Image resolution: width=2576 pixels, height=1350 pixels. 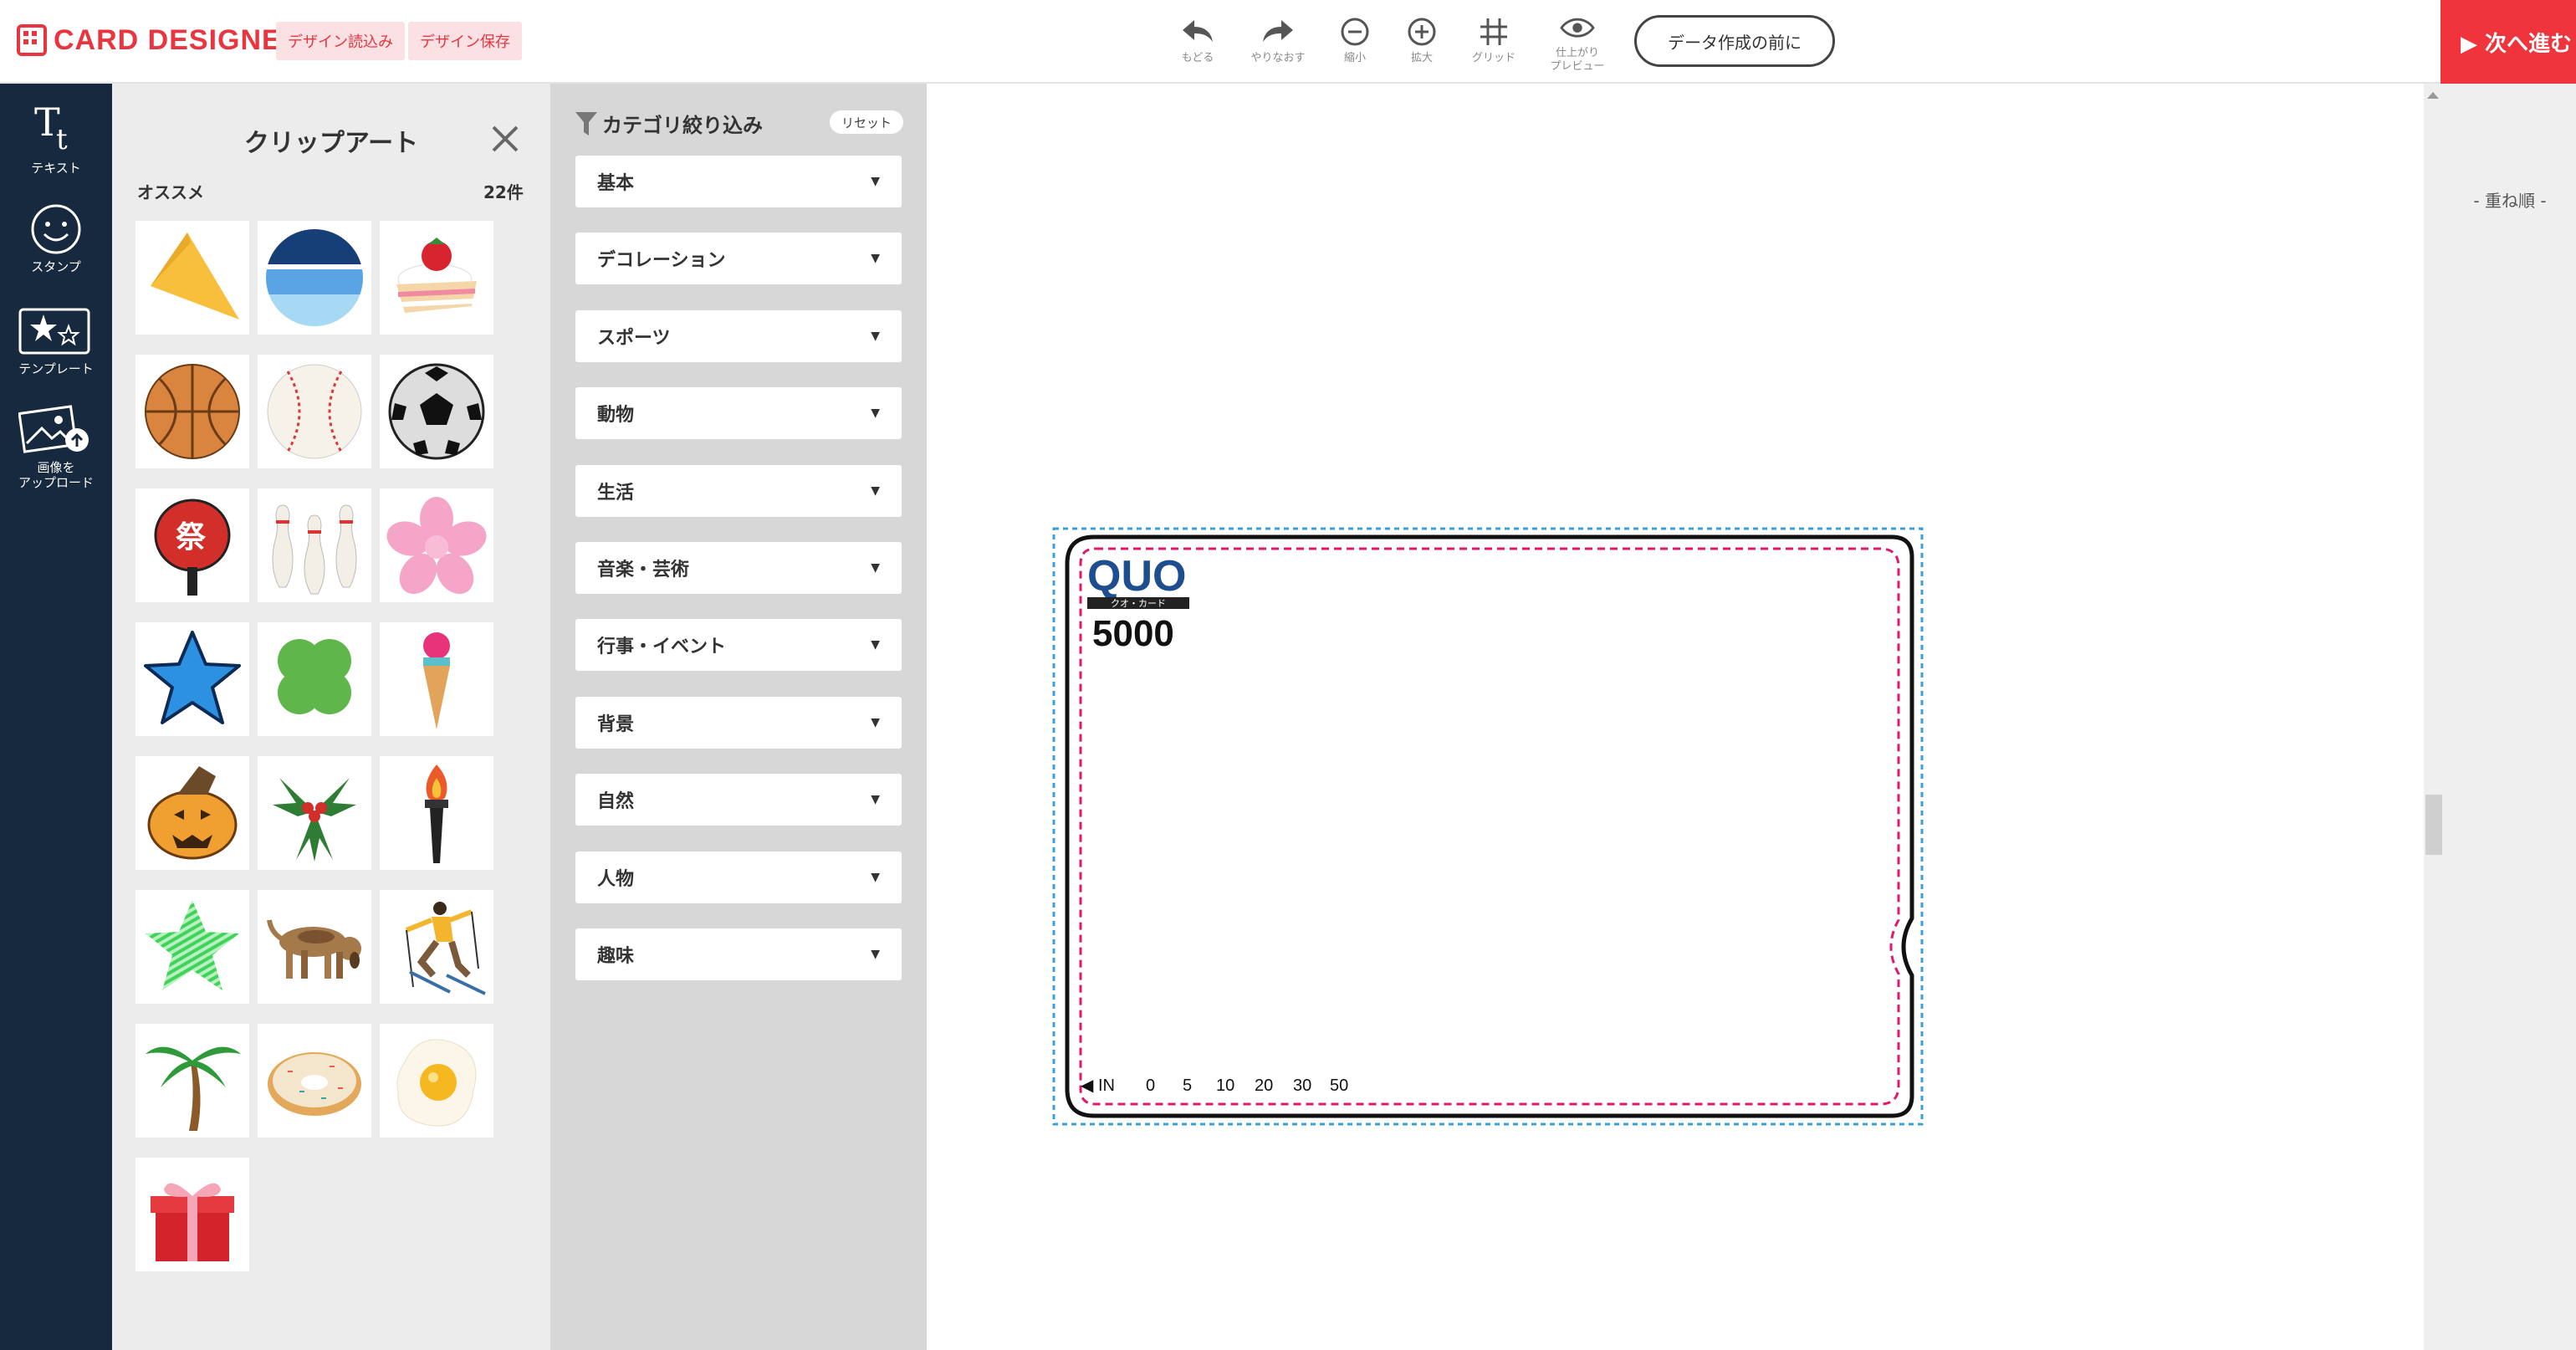 What do you see at coordinates (56, 717) in the screenshot?
I see `left-sidebar: T t テキスト スタンプ テンプレート 画像を アップロード` at bounding box center [56, 717].